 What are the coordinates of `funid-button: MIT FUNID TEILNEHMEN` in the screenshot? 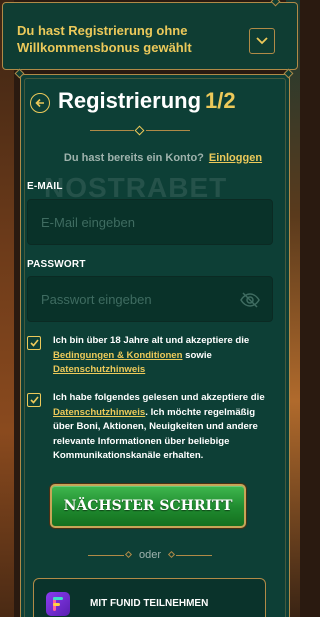 It's located at (149, 597).